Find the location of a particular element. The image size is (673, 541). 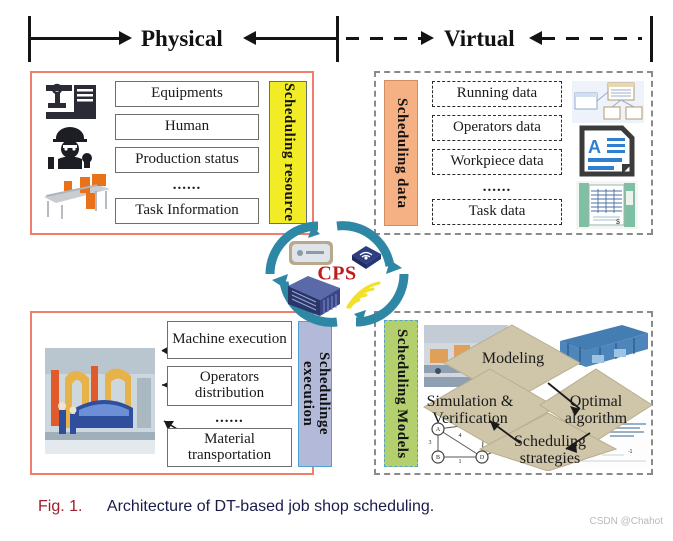

vertical-bar-label: Scheduling resource is located at coordinates (288, 152).